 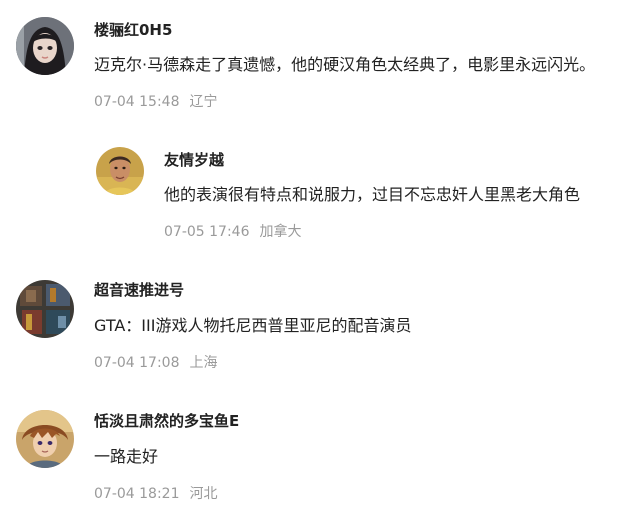 I want to click on comment-location: 辽宁, so click(x=203, y=102).